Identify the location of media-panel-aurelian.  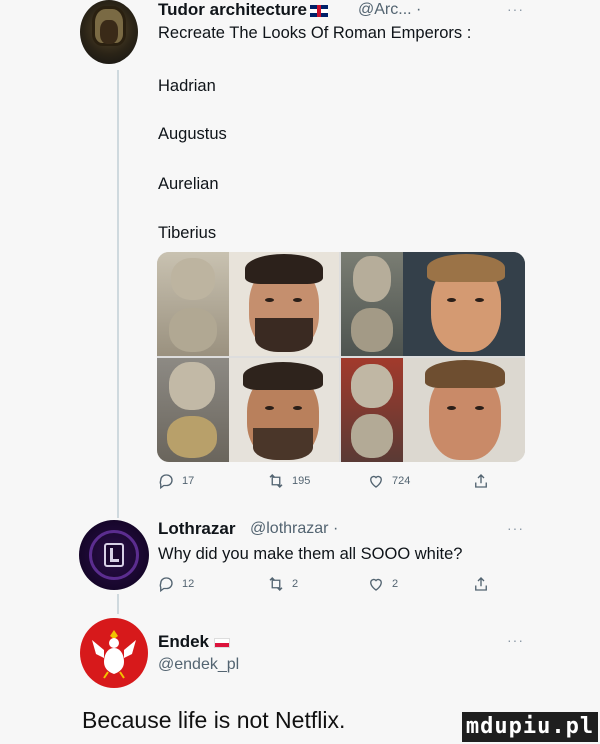
(248, 410).